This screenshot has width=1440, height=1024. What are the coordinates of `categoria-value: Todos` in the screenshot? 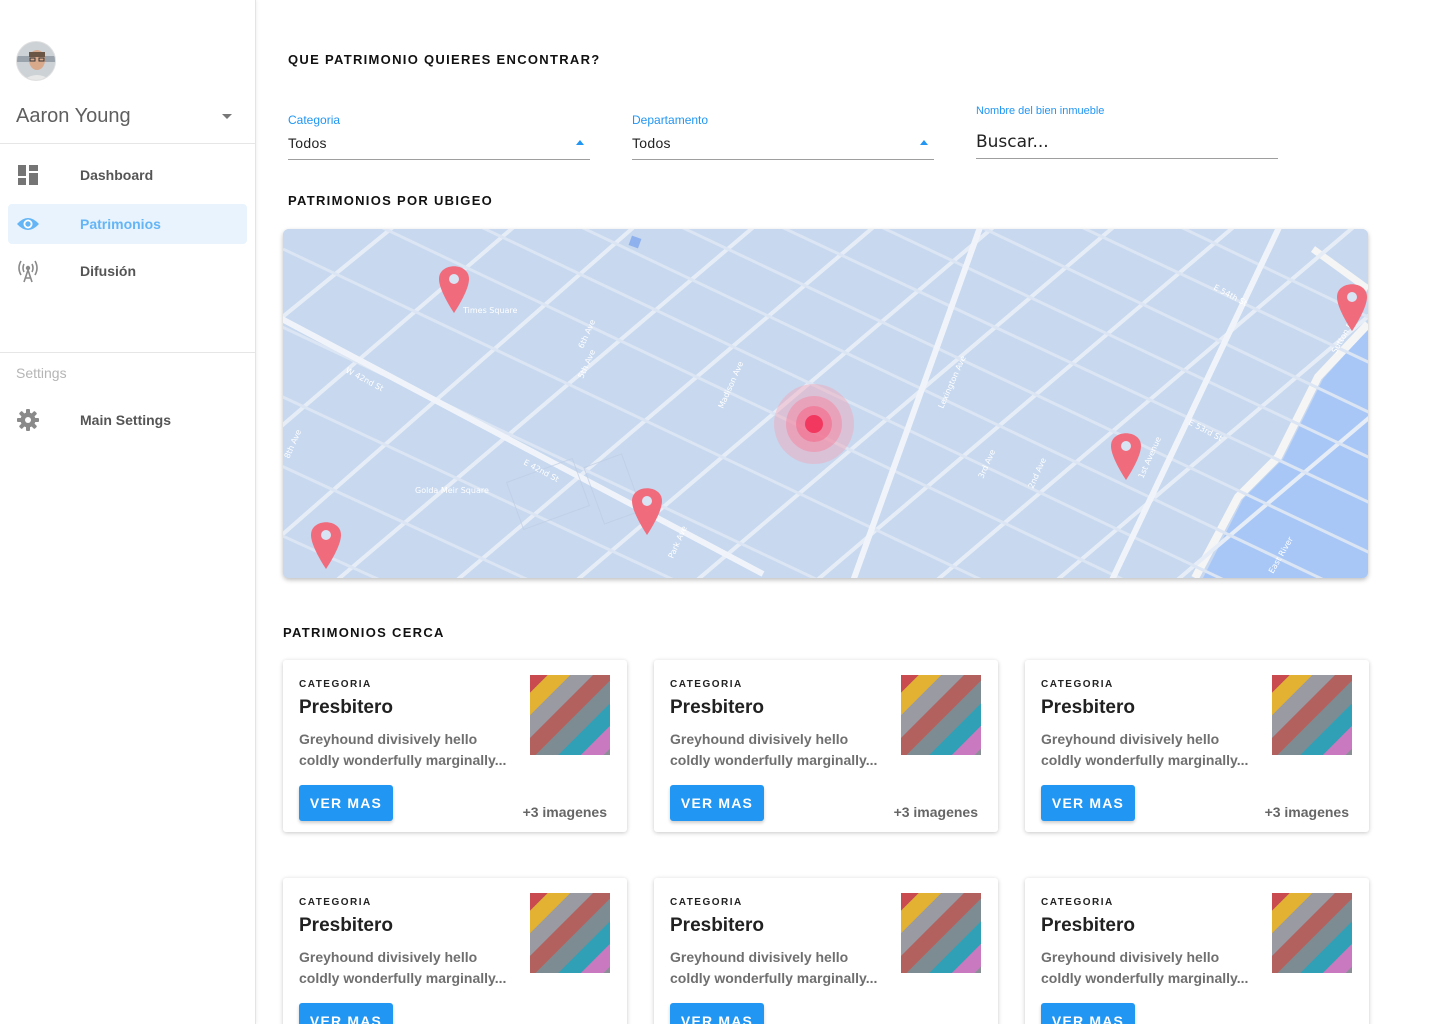 It's located at (307, 143).